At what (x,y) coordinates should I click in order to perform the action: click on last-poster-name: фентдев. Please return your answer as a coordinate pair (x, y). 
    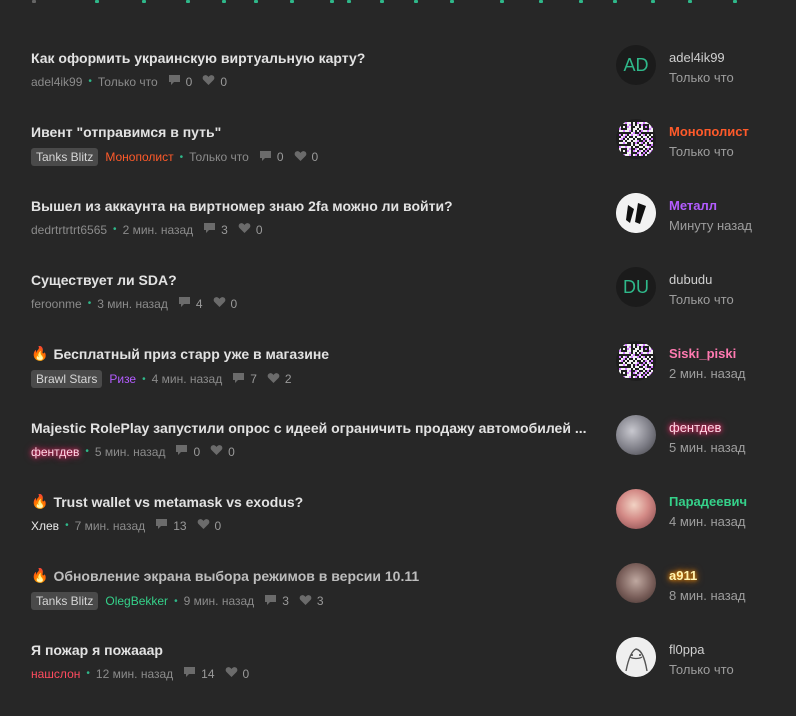
    Looking at the image, I should click on (695, 427).